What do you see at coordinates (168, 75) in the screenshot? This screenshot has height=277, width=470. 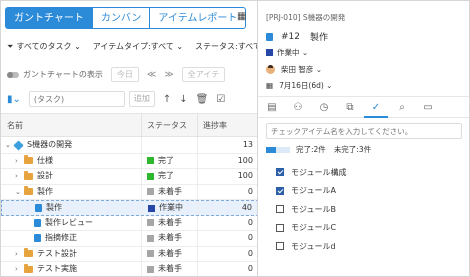 I see `next-period-button: ≫` at bounding box center [168, 75].